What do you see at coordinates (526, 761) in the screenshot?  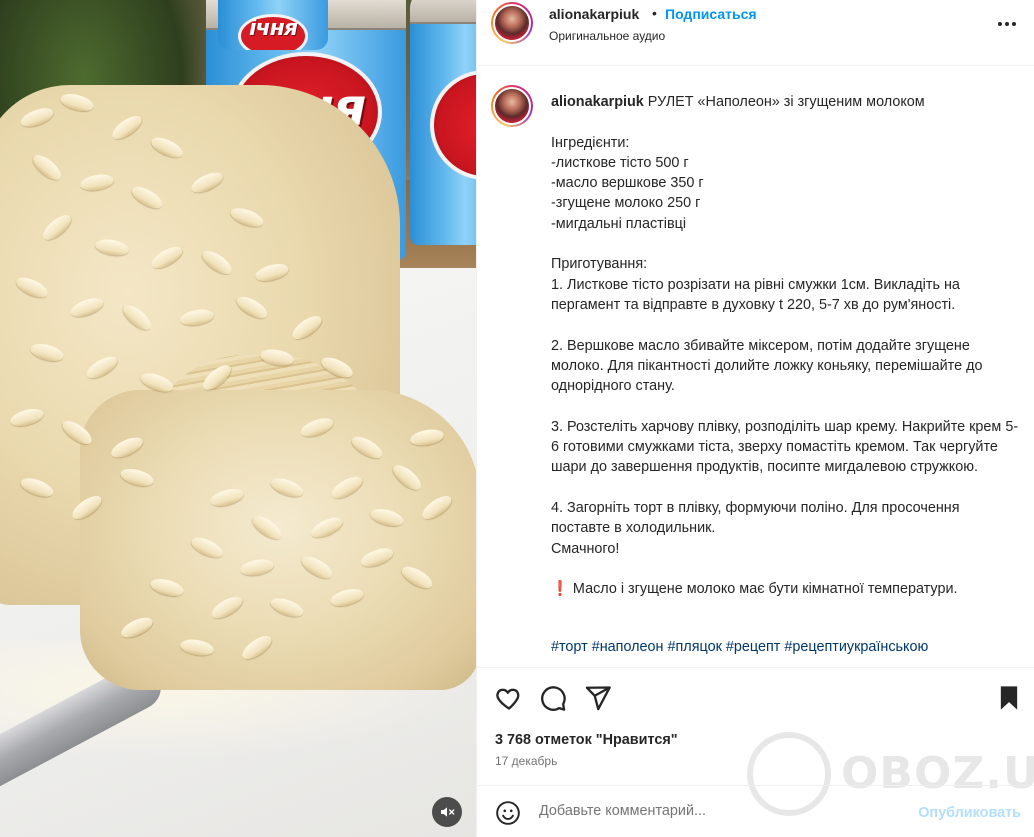 I see `post-date: 17 декабрь` at bounding box center [526, 761].